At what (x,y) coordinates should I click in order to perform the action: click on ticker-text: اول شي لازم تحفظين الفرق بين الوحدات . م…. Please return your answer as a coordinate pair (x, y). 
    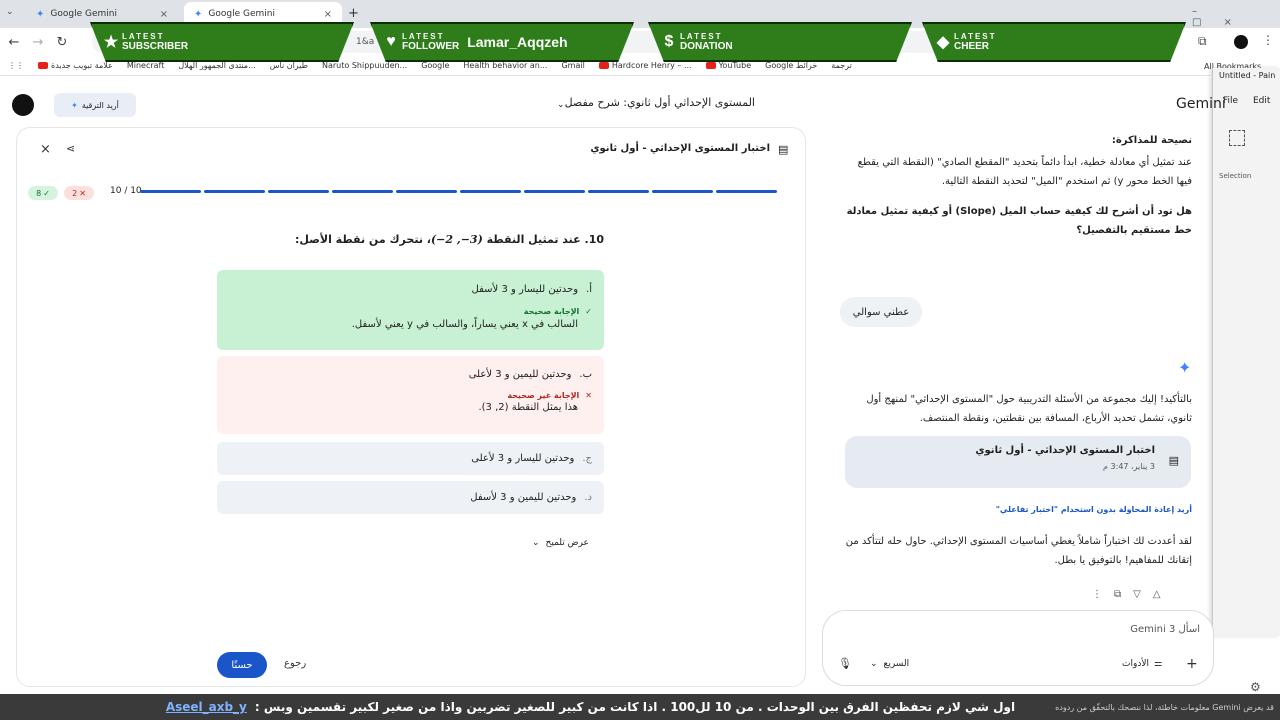
    Looking at the image, I should click on (635, 707).